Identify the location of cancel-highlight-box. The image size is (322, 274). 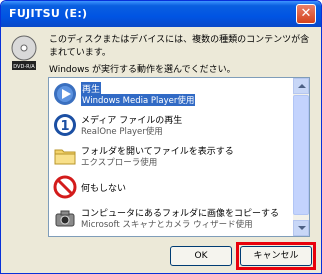
(276, 256).